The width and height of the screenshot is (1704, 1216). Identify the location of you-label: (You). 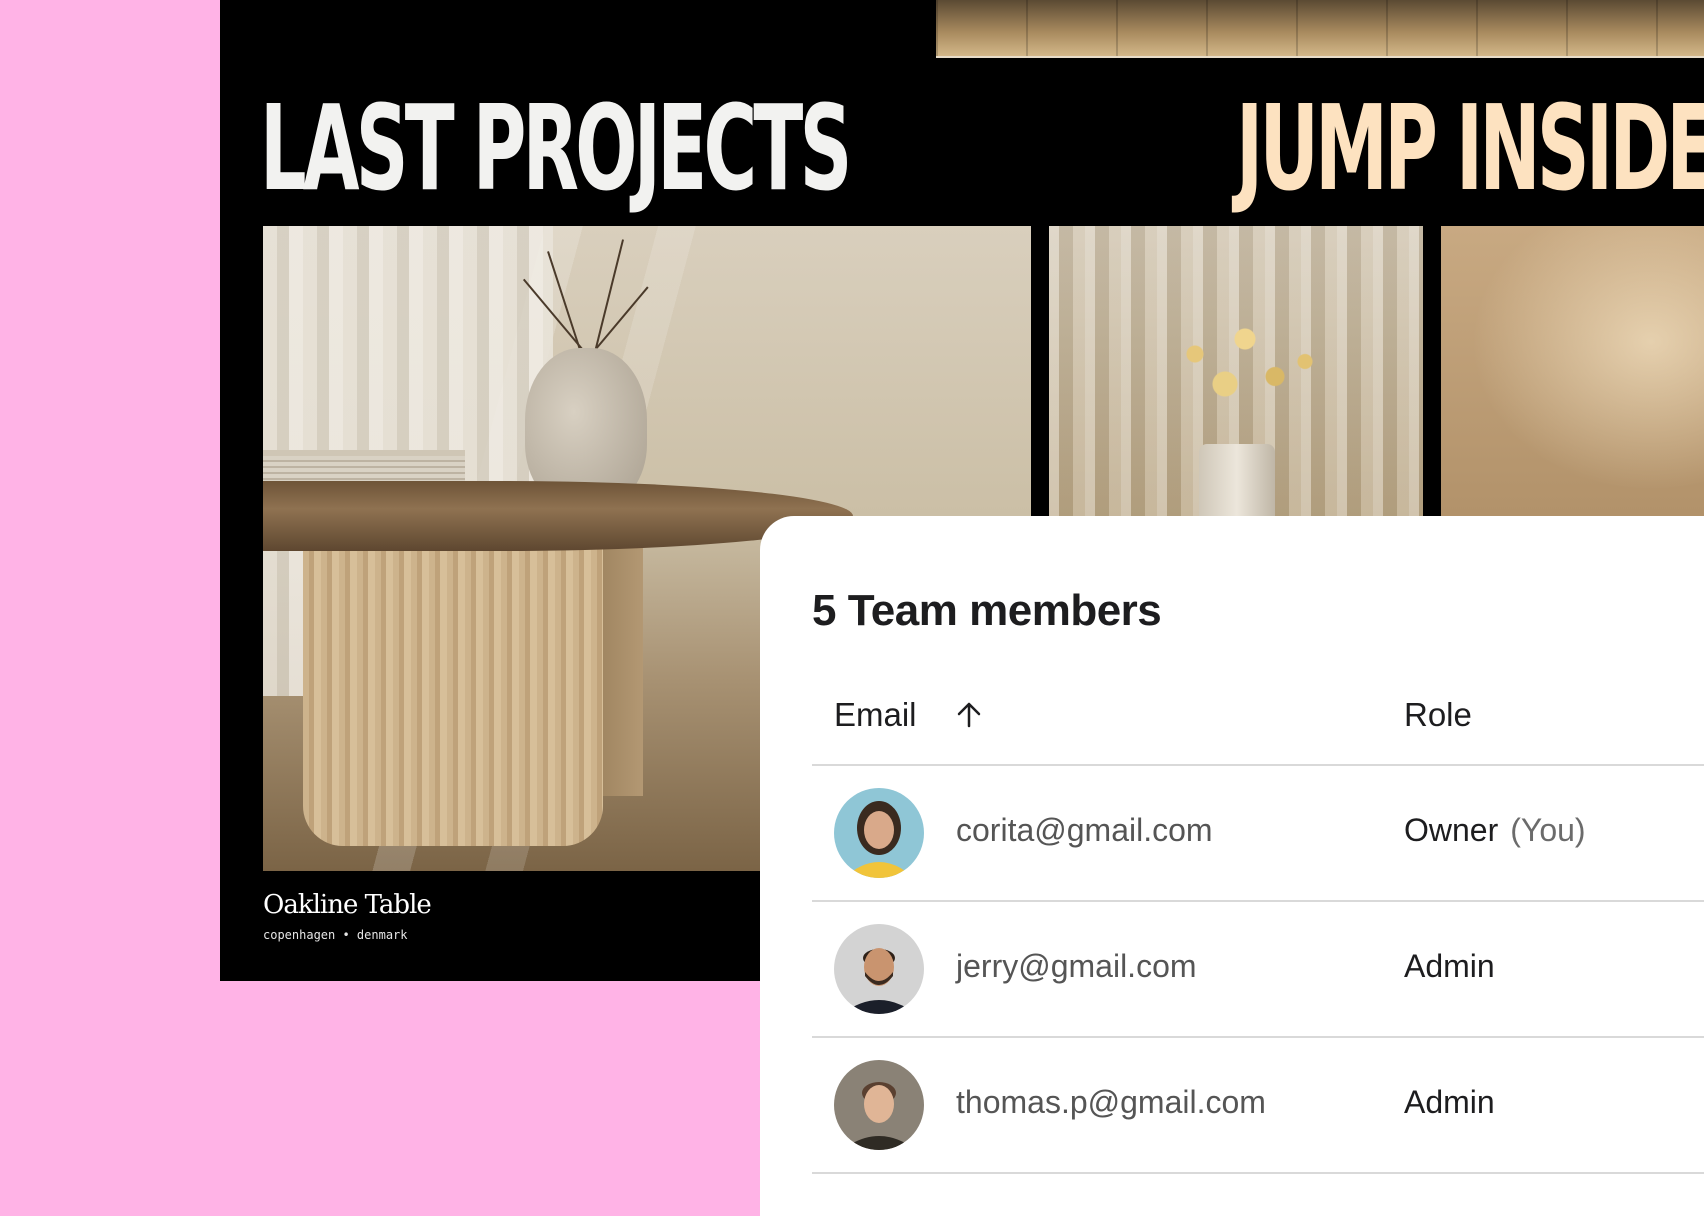
(1548, 830).